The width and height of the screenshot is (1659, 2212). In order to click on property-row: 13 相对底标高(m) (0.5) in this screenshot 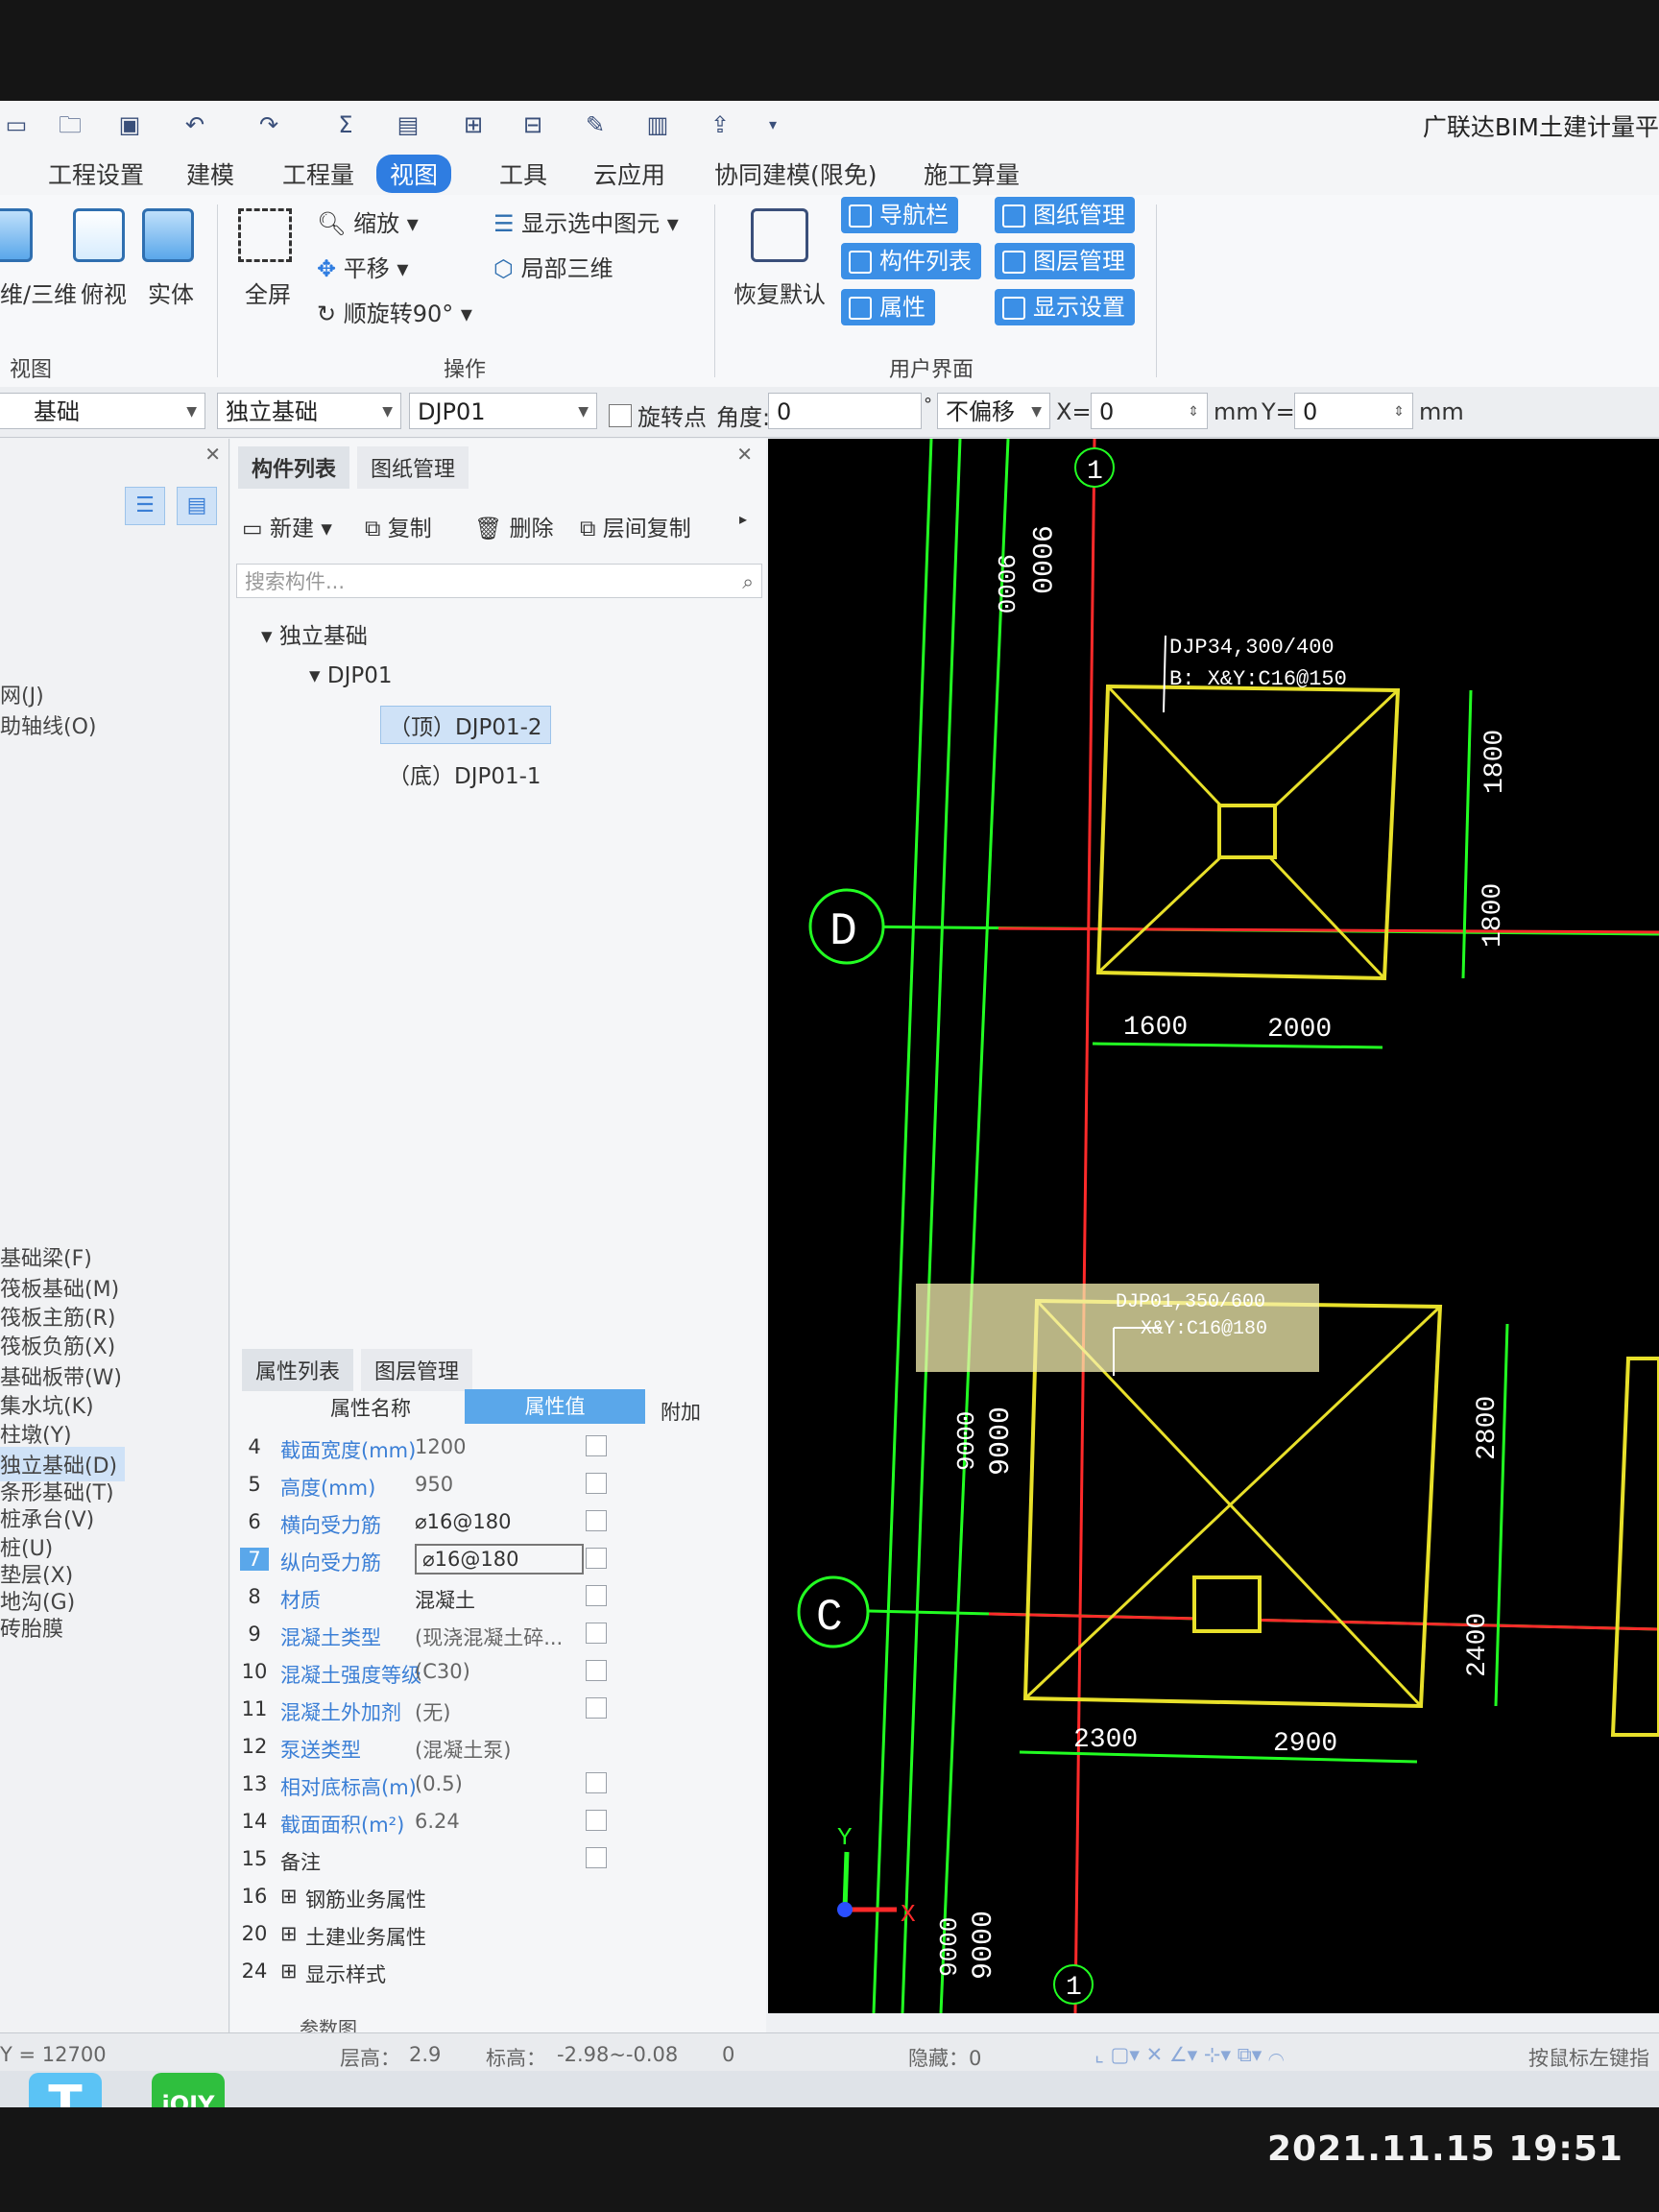, I will do `click(489, 1783)`.